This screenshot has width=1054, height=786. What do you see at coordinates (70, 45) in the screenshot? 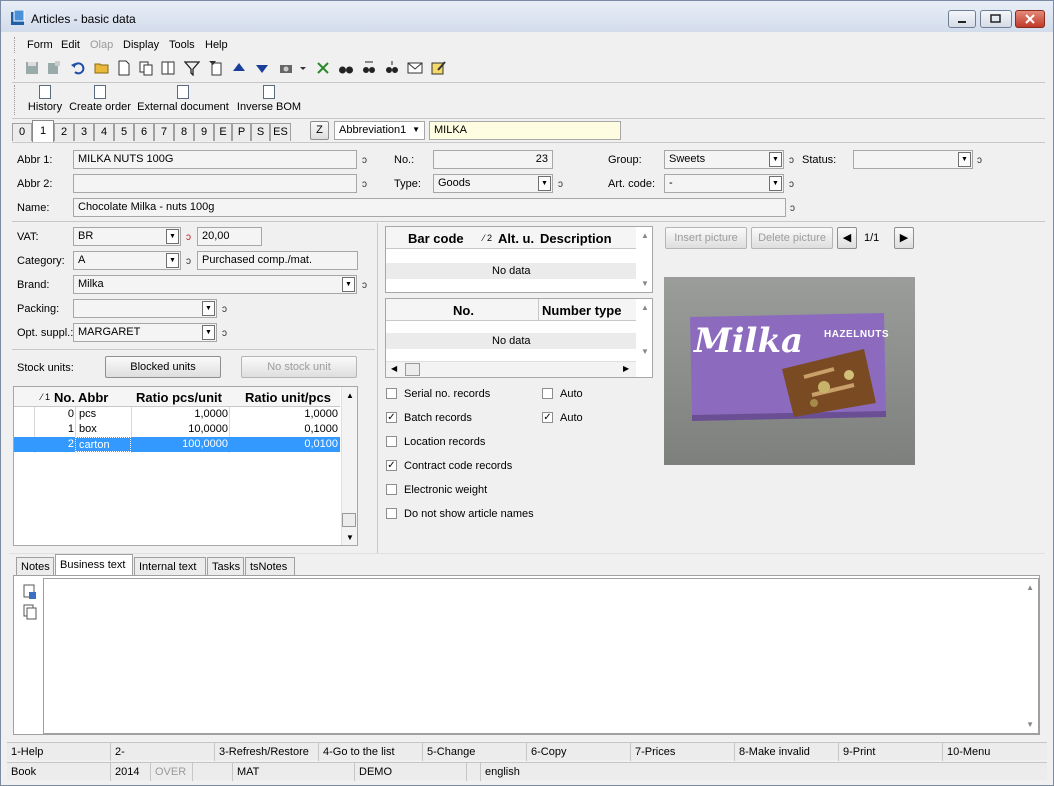
I see `menu-edit: Edit` at bounding box center [70, 45].